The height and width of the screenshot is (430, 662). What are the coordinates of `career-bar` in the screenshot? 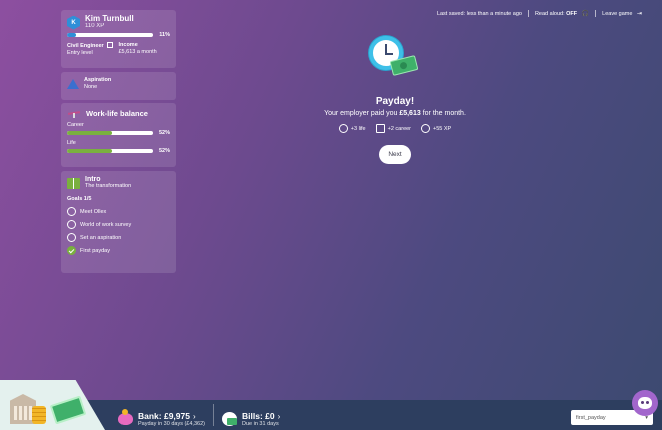 It's located at (110, 133).